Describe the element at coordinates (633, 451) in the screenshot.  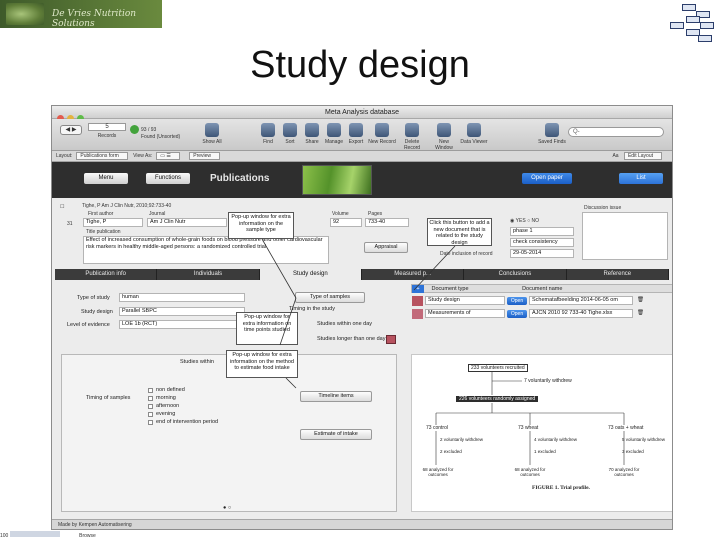
I see `arm-excluded: 3 excluded` at that location.